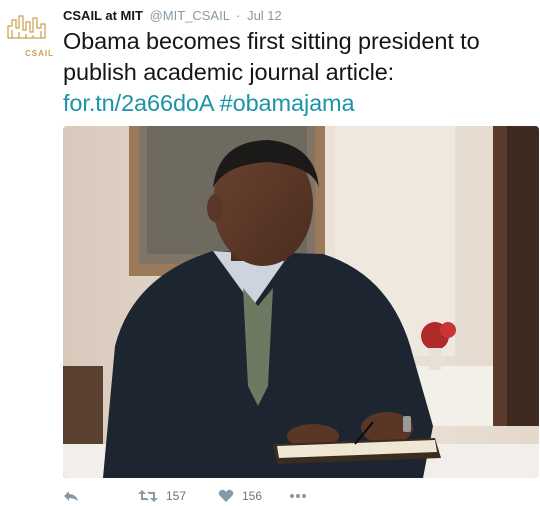 The height and width of the screenshot is (506, 540). Describe the element at coordinates (229, 72) in the screenshot. I see `tweet-text-line-2: publish academic journal article:` at that location.